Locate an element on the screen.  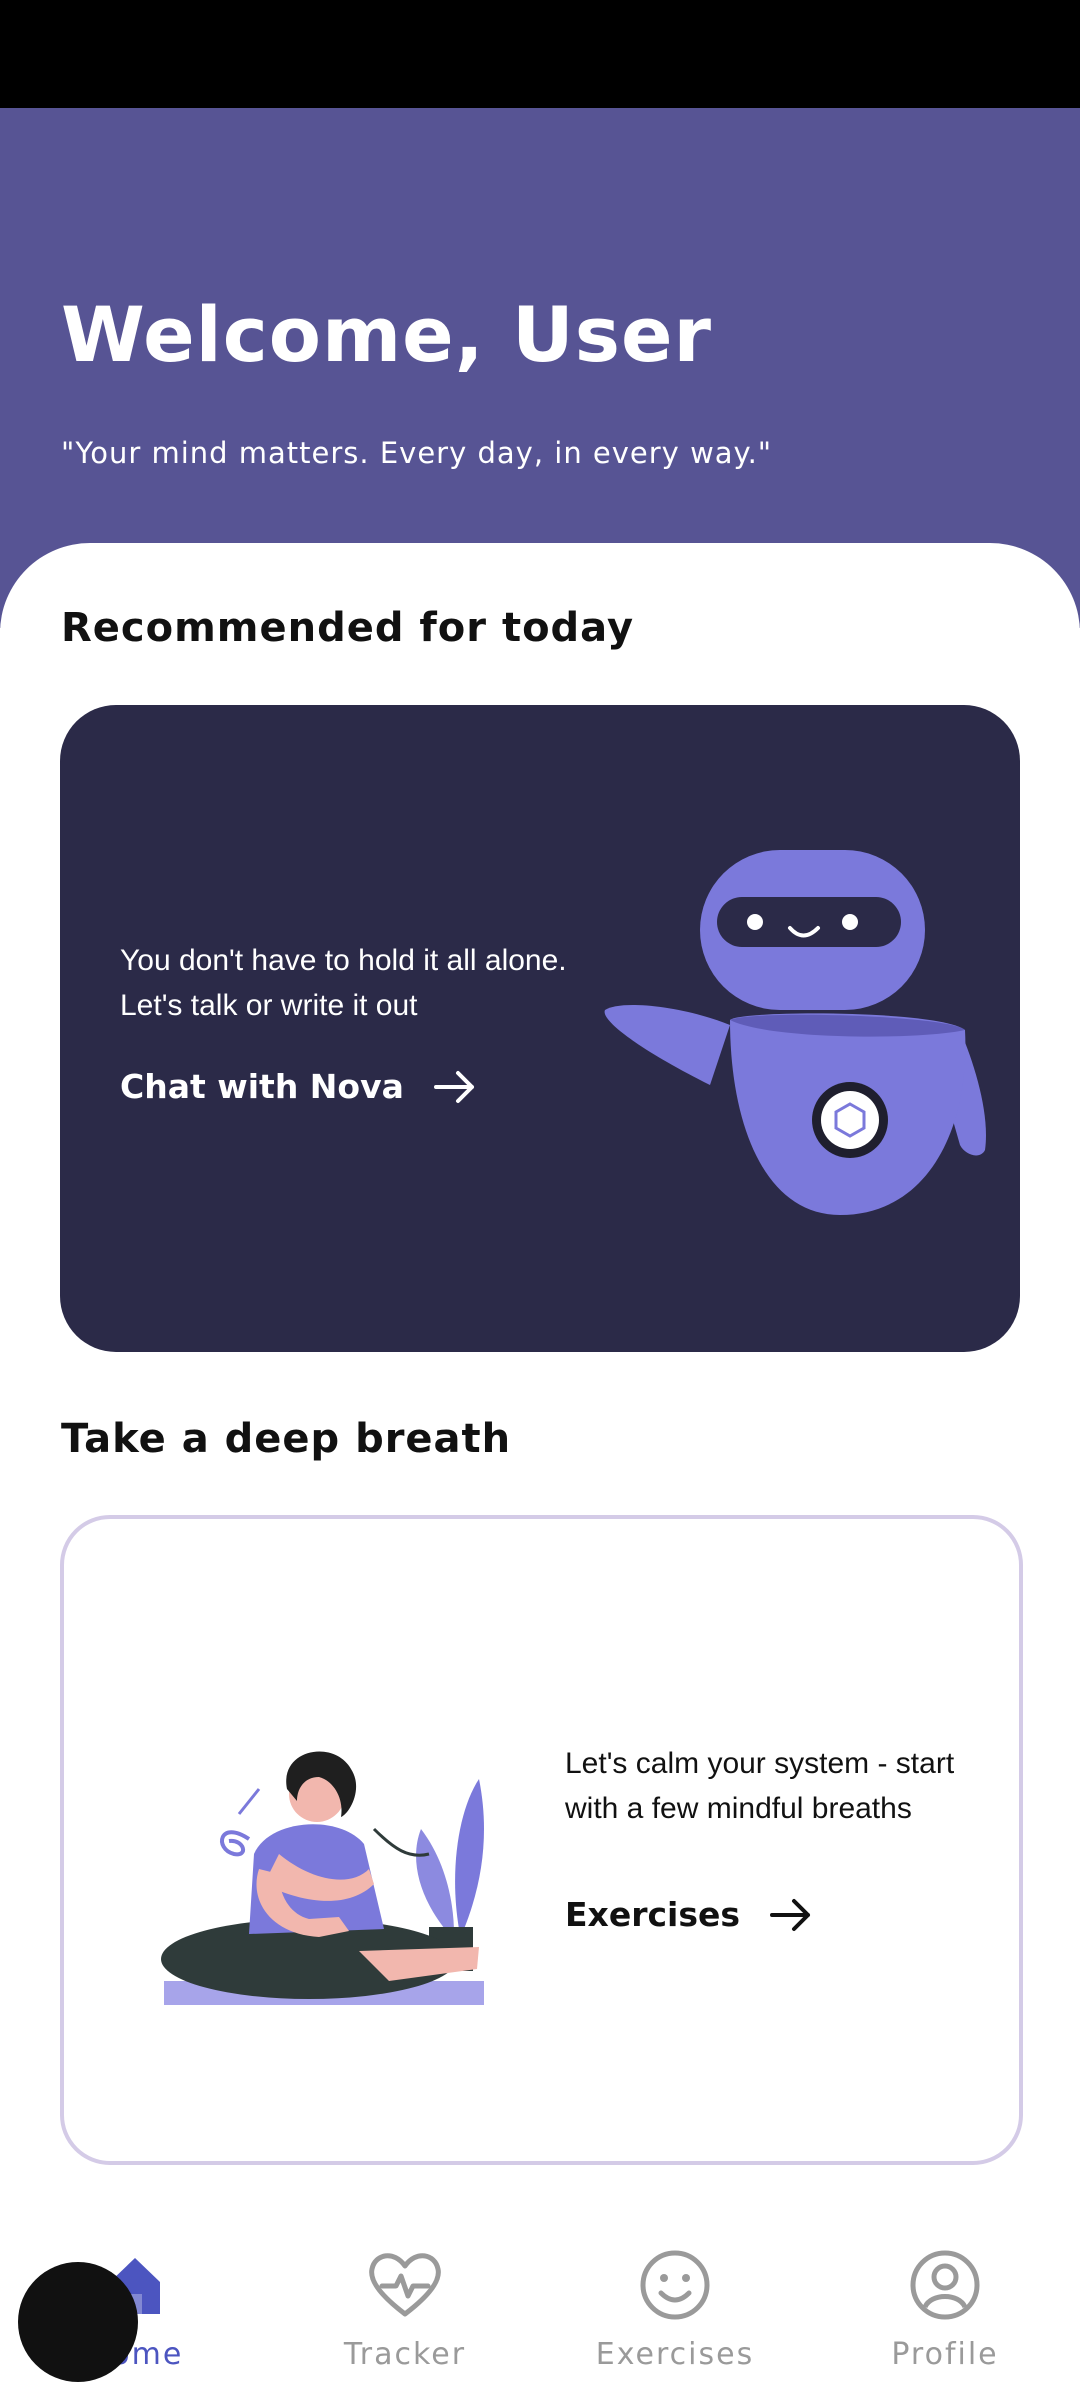
nav-label-tracker: Tracker is located at coordinates (405, 2354).